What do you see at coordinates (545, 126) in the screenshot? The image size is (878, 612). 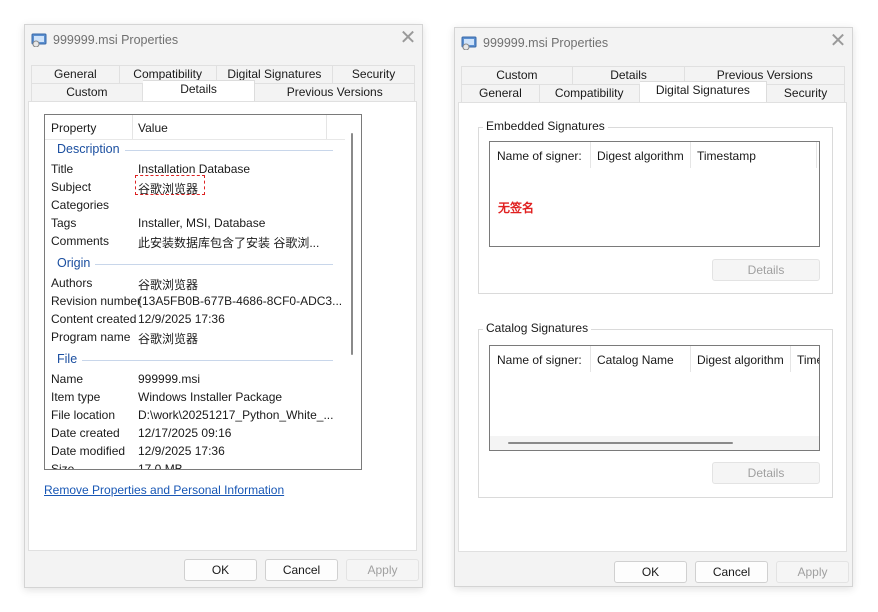 I see `embedded-signatures-label: Embedded Signatures` at bounding box center [545, 126].